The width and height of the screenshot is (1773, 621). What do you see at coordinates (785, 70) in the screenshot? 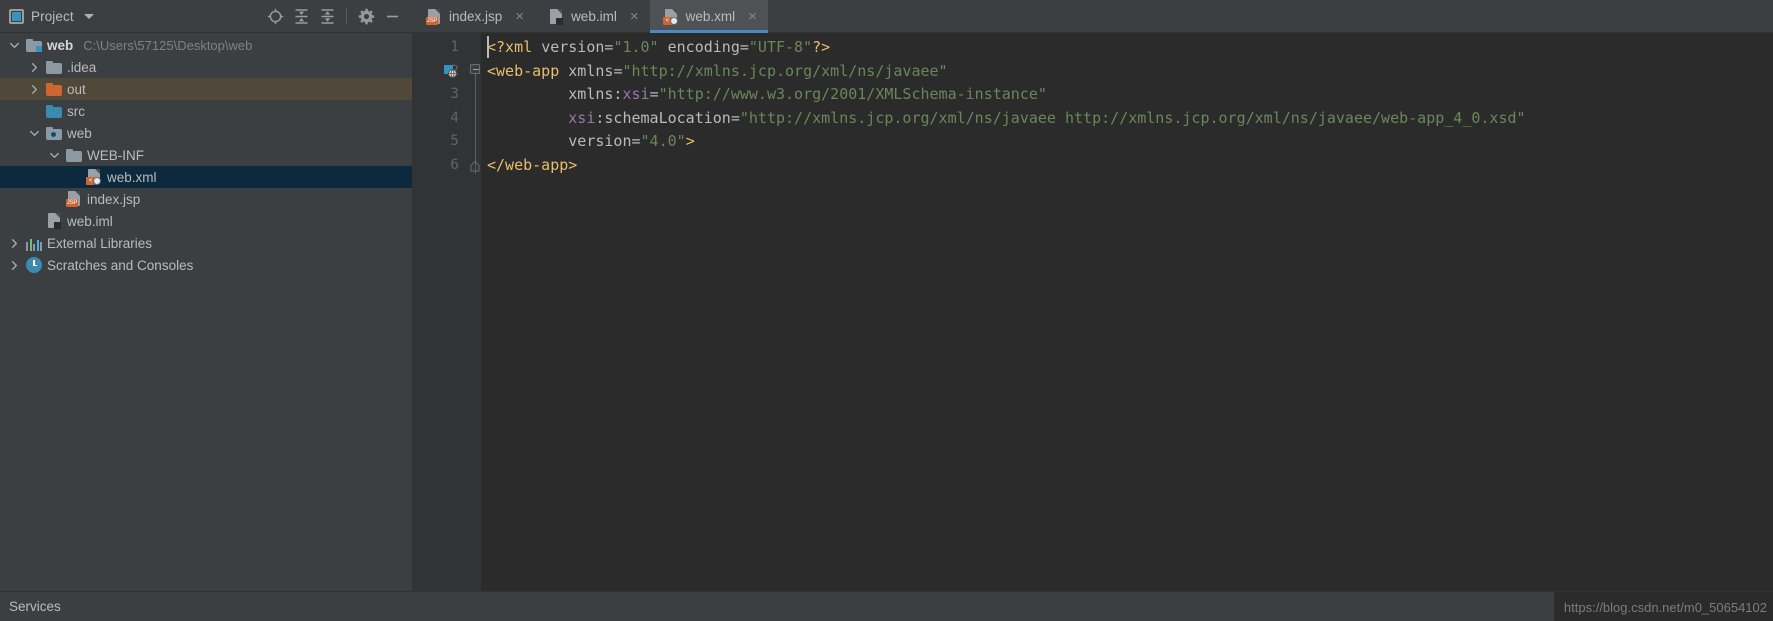
I see `code-token-str: "http://xmlns.jcp.org/xml/ns/javaee"` at bounding box center [785, 70].